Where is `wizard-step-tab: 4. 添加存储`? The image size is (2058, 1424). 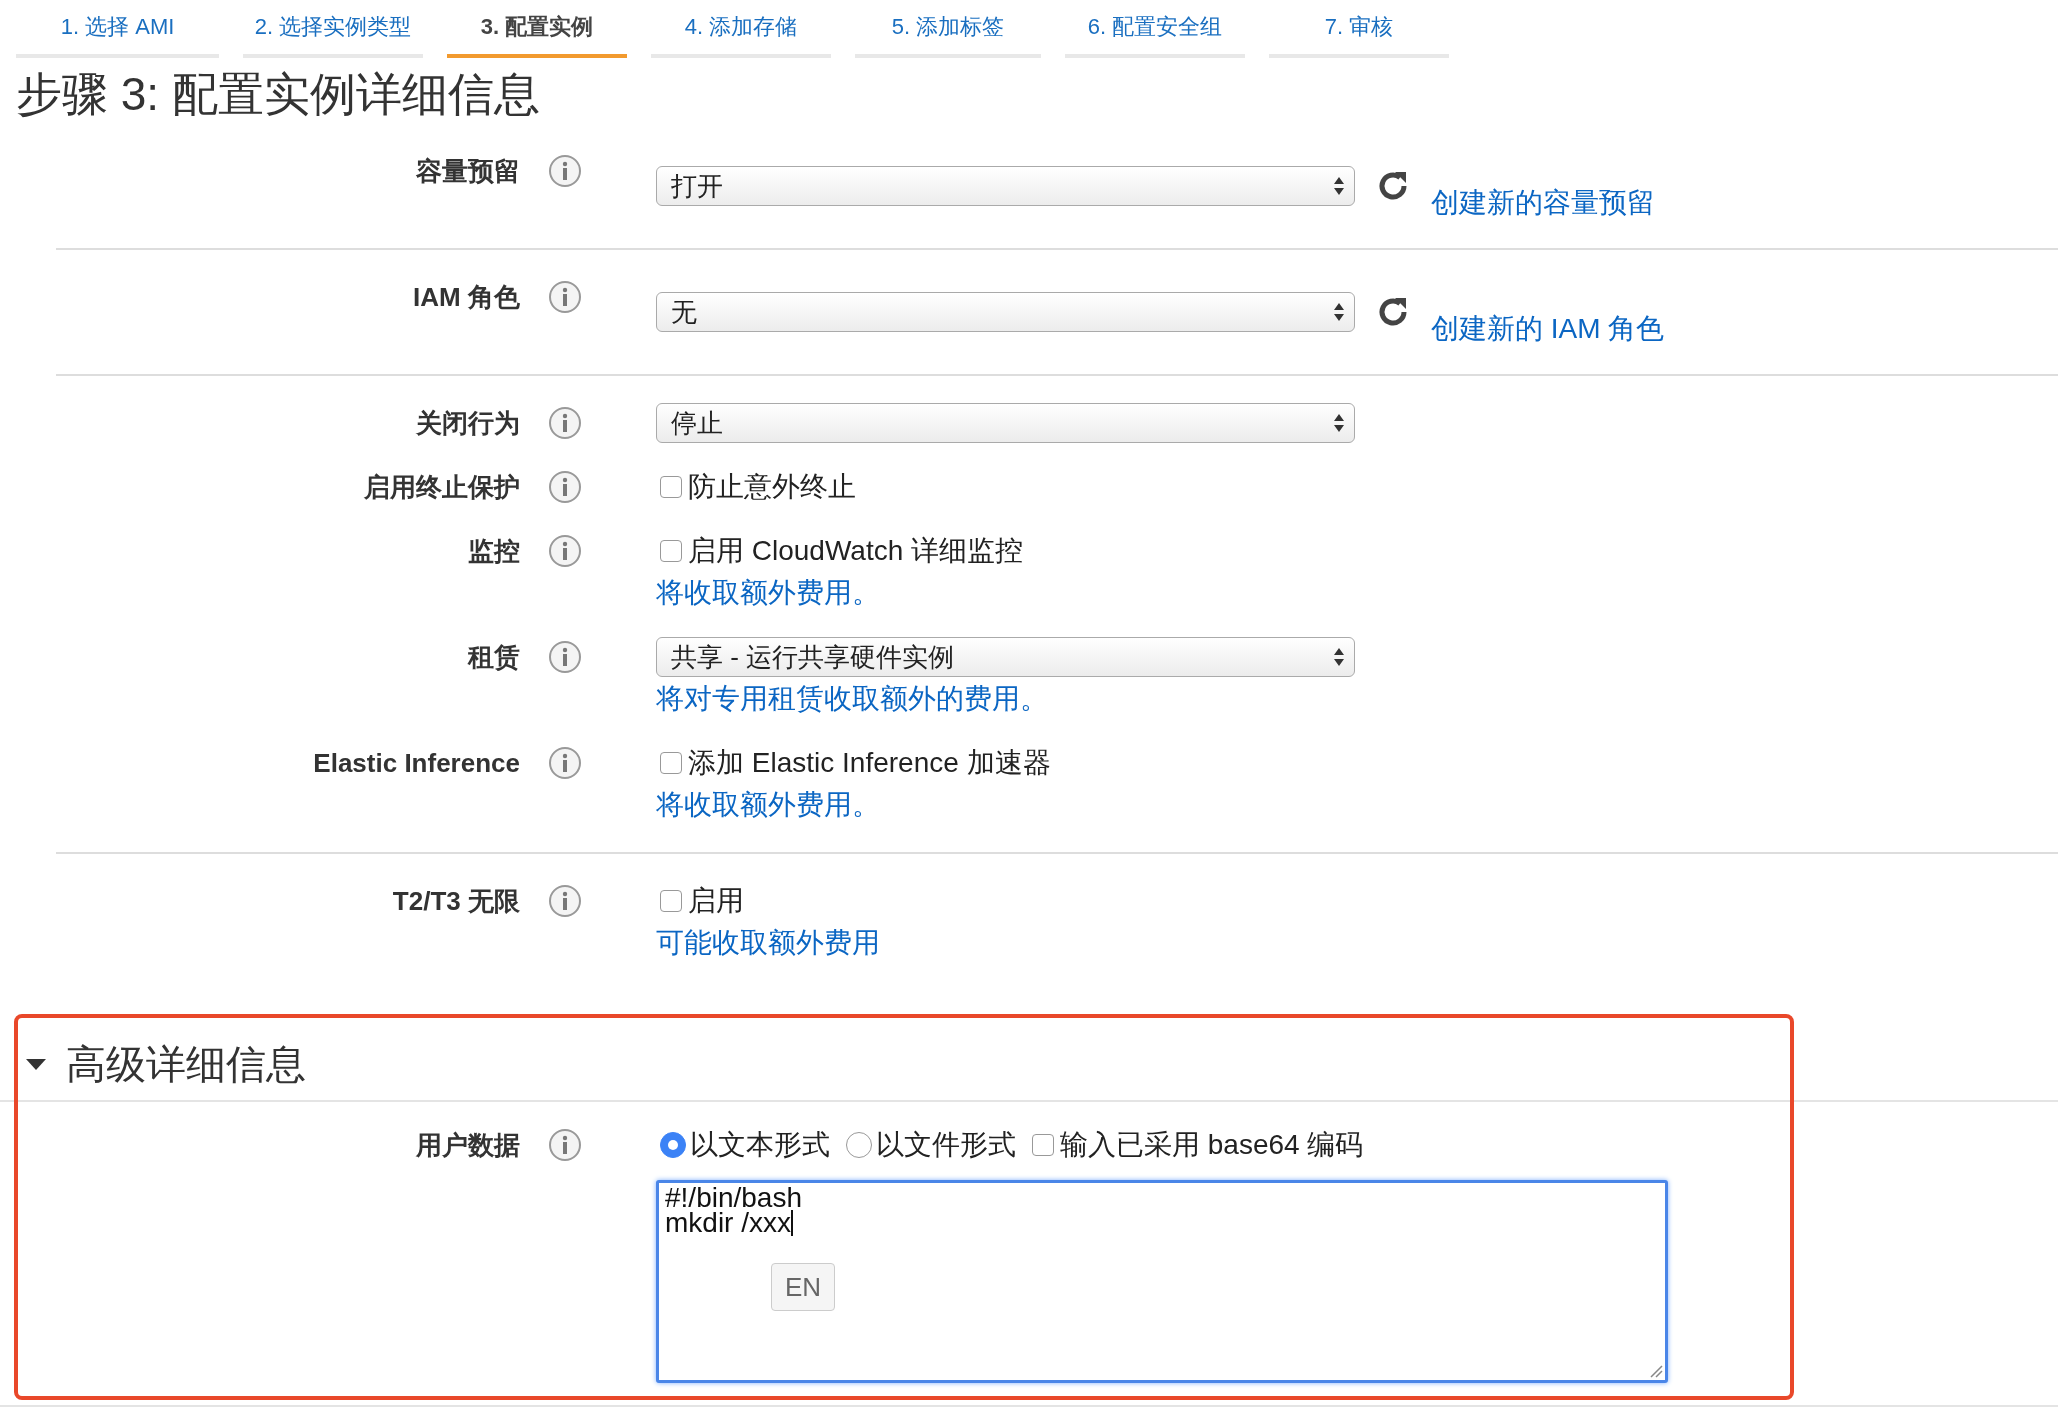
wizard-step-tab: 4. 添加存储 is located at coordinates (741, 29).